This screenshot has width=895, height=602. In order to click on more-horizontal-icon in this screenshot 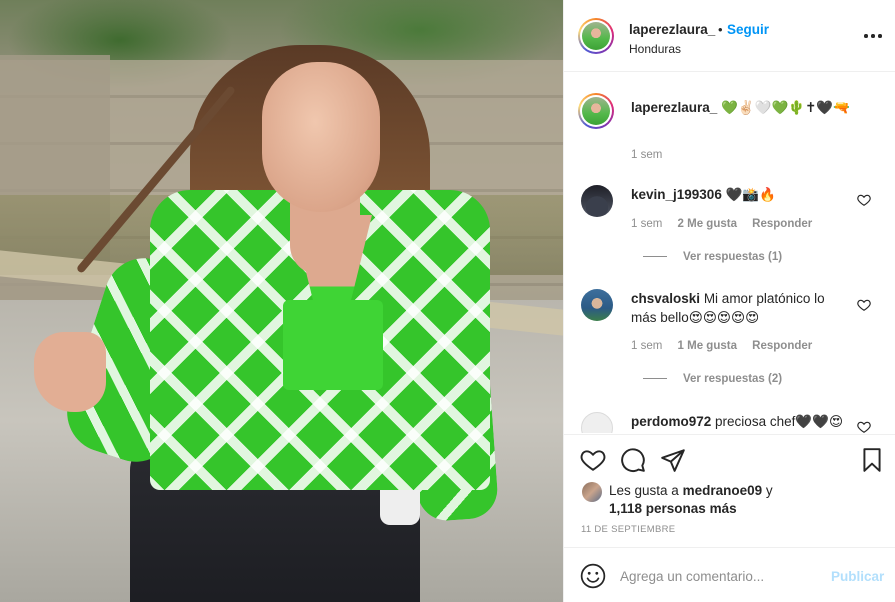, I will do `click(873, 35)`.